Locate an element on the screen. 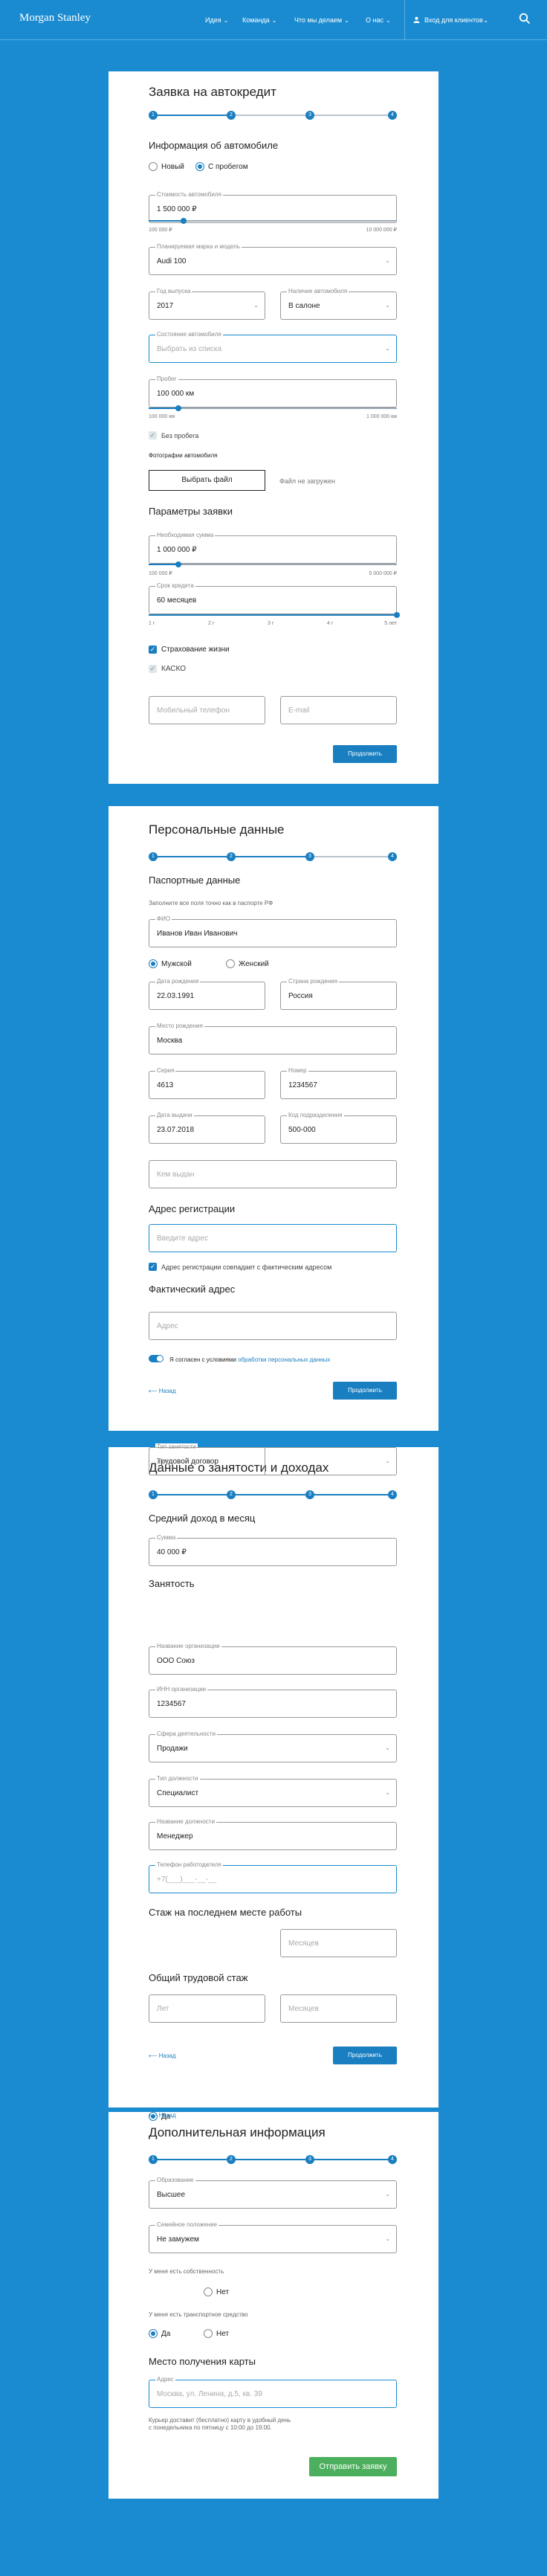 This screenshot has width=547, height=2576. header-divider is located at coordinates (404, 20).